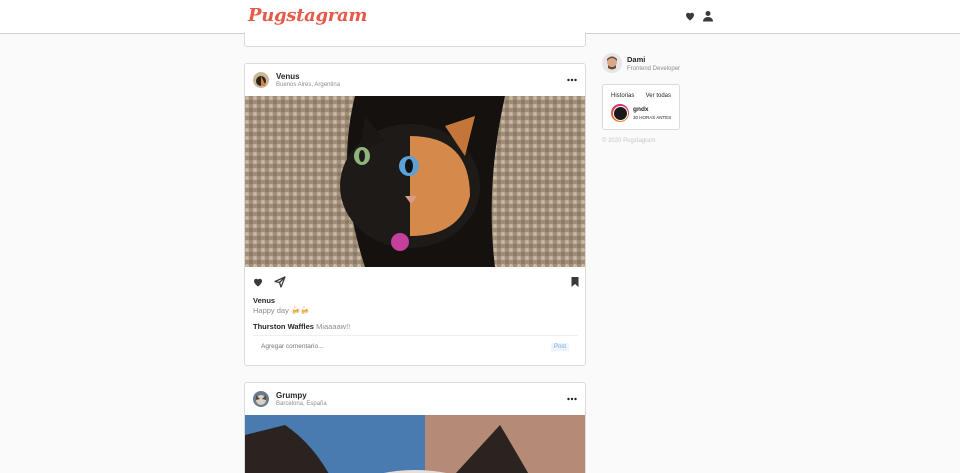  What do you see at coordinates (415, 39) in the screenshot?
I see `previous-post-card` at bounding box center [415, 39].